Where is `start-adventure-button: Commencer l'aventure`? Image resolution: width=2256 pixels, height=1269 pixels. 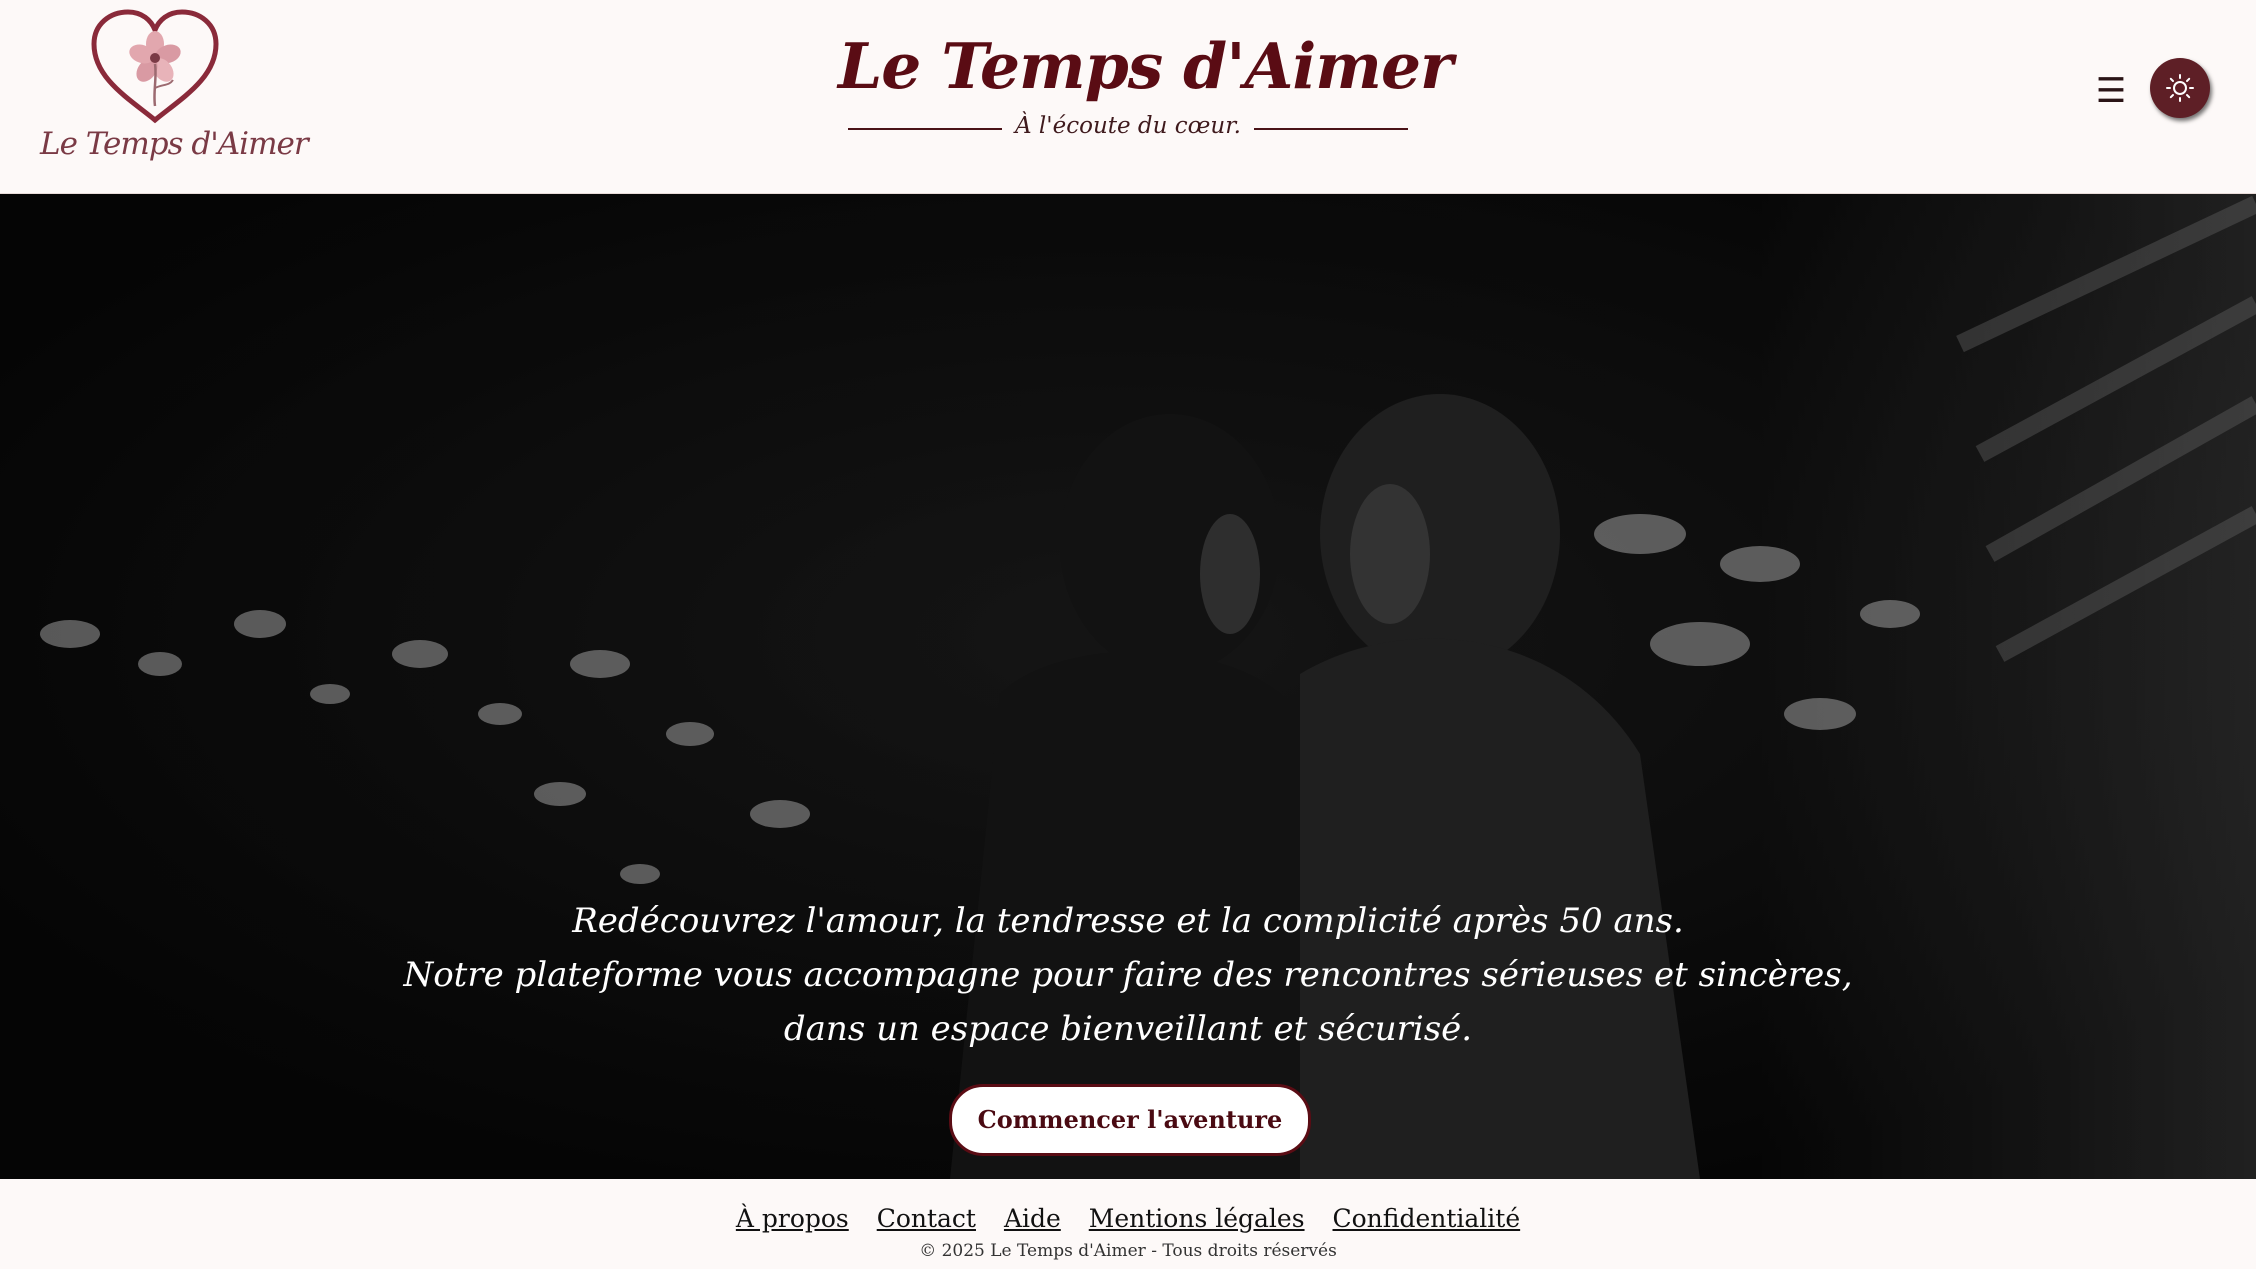 start-adventure-button: Commencer l'aventure is located at coordinates (1130, 1120).